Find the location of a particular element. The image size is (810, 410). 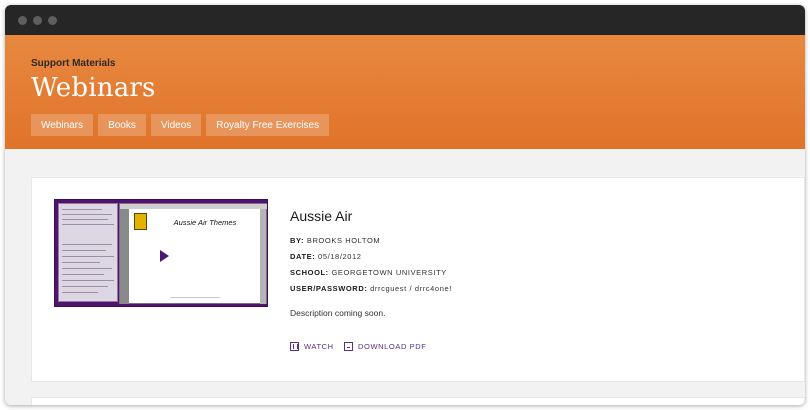

webinar-thumbnail: Aussie Air Themes is located at coordinates (161, 253).